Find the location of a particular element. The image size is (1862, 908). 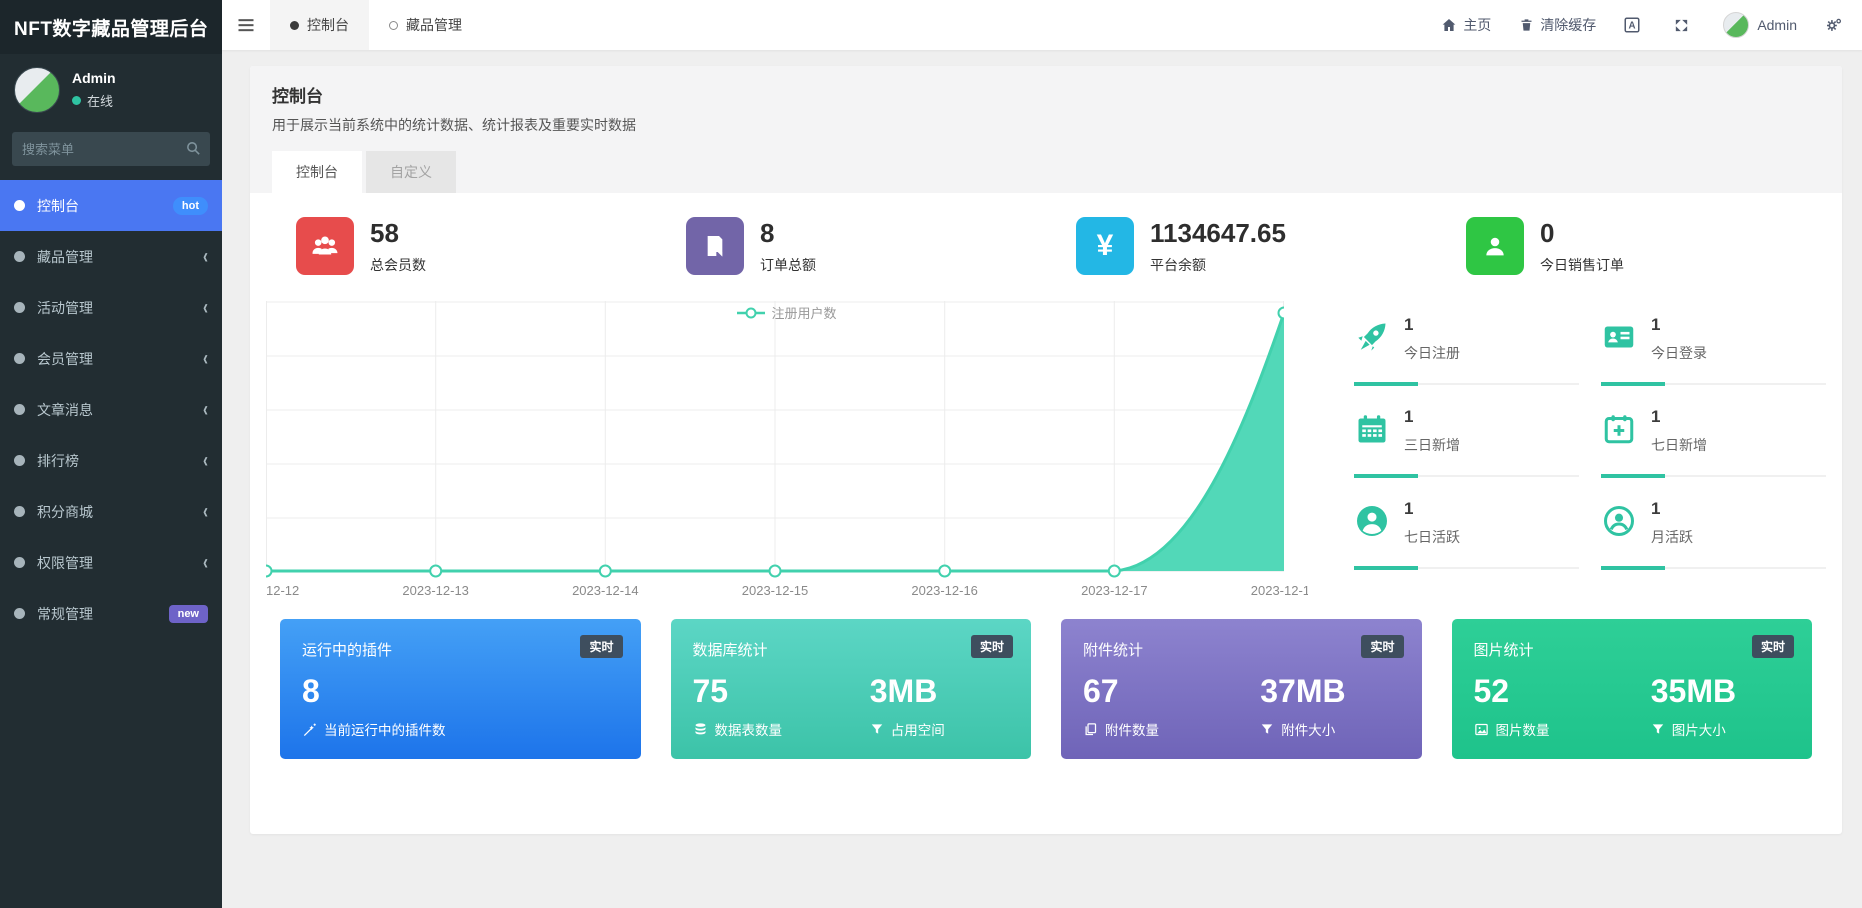

mini-stat-7day-active: 1 七日活跃 is located at coordinates (1466, 537).